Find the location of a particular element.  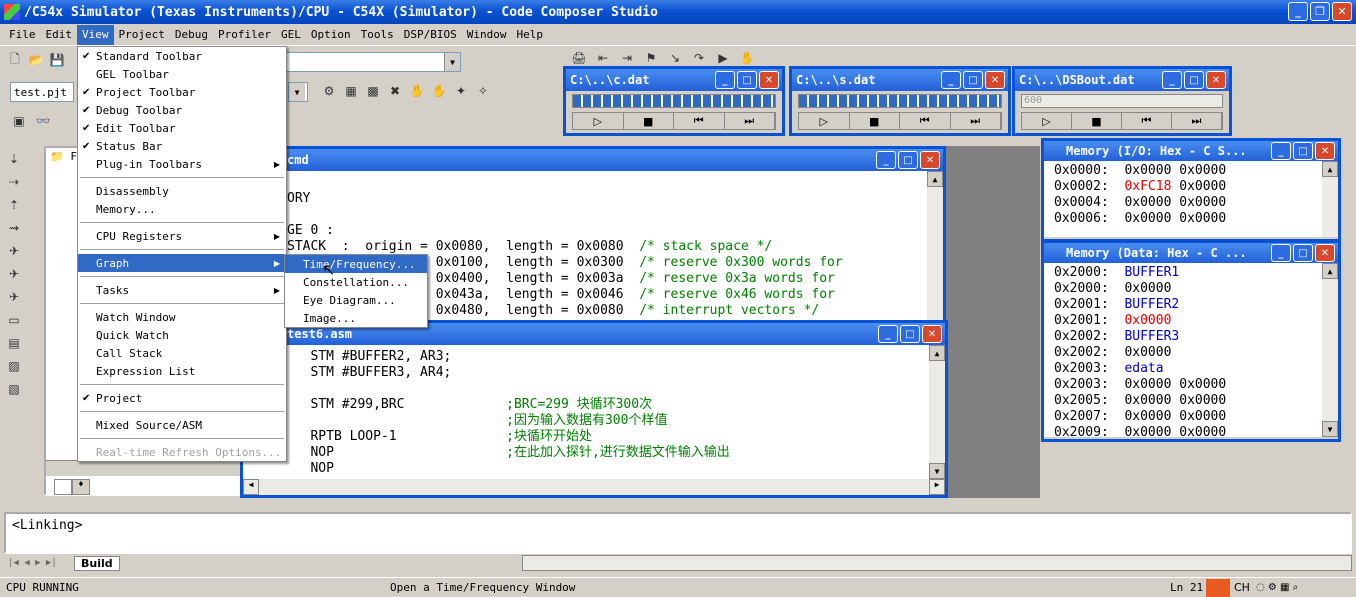

asm-close-button: ✕ is located at coordinates (932, 334).